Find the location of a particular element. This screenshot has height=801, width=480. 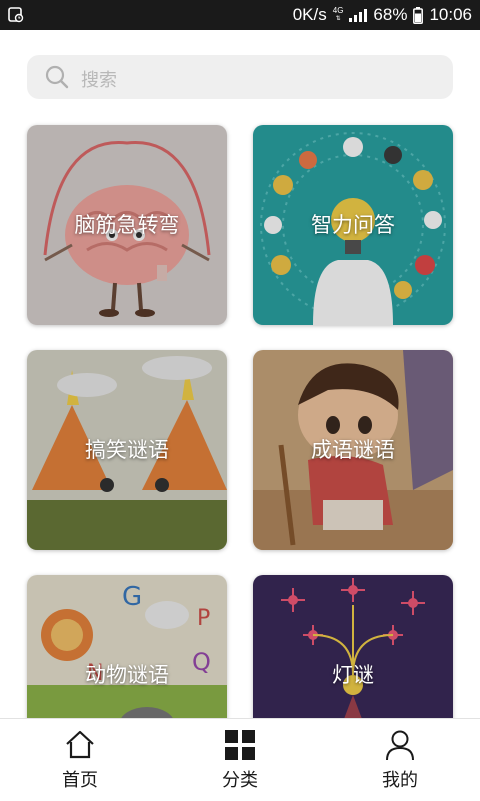

category-card-idiom-riddles: 成语谜语 is located at coordinates (353, 450).